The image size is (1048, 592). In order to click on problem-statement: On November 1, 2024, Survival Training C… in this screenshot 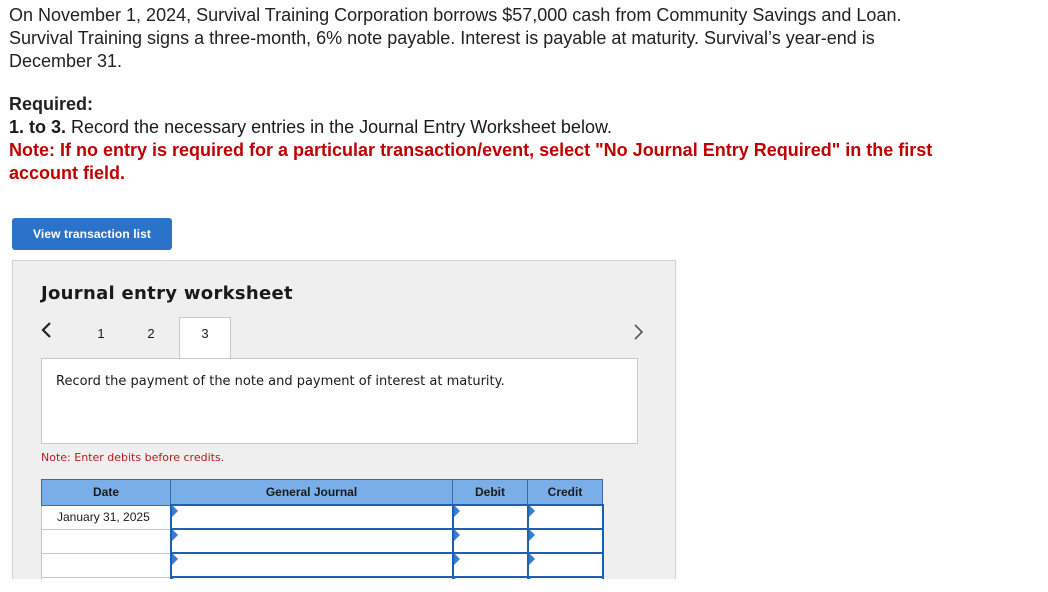, I will do `click(455, 38)`.